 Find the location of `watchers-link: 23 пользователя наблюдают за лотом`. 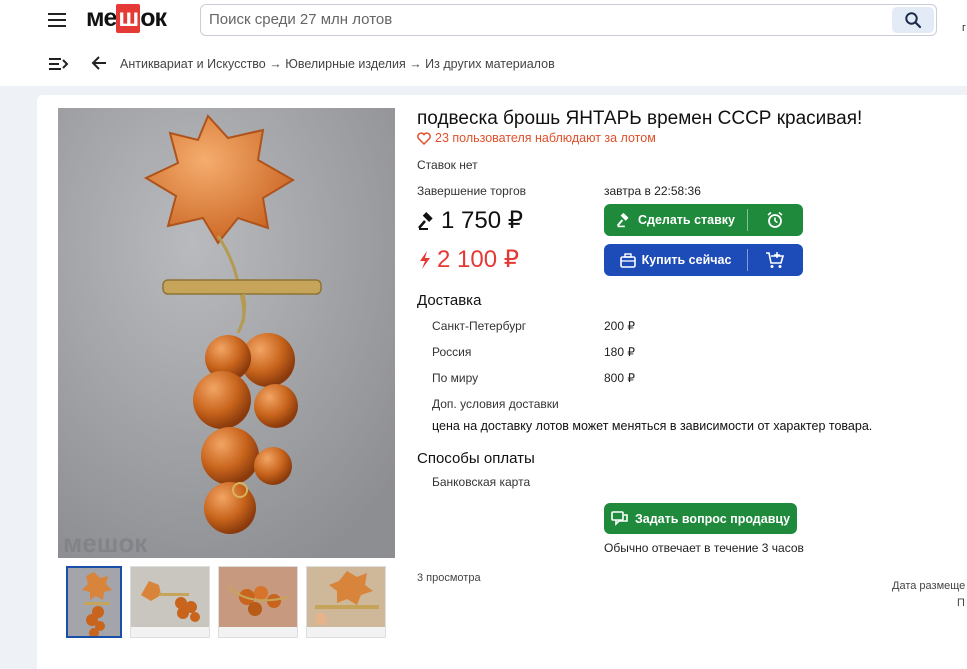

watchers-link: 23 пользователя наблюдают за лотом is located at coordinates (536, 138).